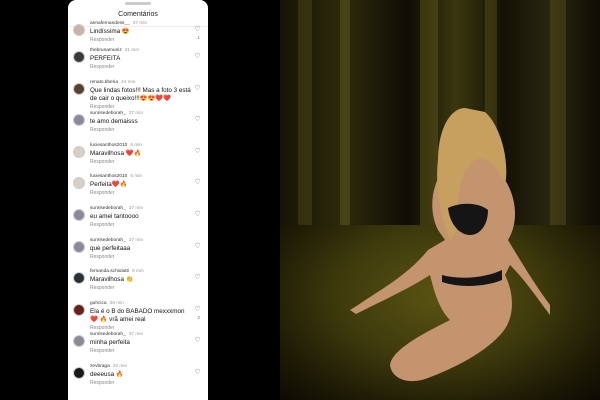  I want to click on comment-text: Maravilhosa 👏, so click(112, 280).